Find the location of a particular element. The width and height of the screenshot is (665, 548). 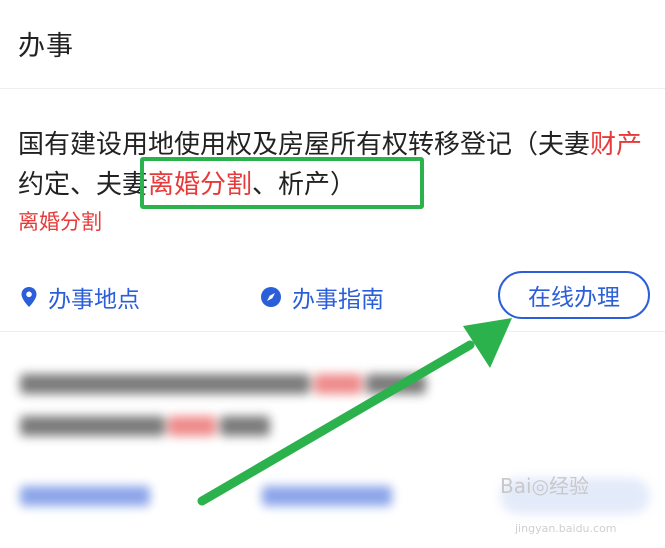

watermark-url: jingyan.baidu.com is located at coordinates (566, 528).